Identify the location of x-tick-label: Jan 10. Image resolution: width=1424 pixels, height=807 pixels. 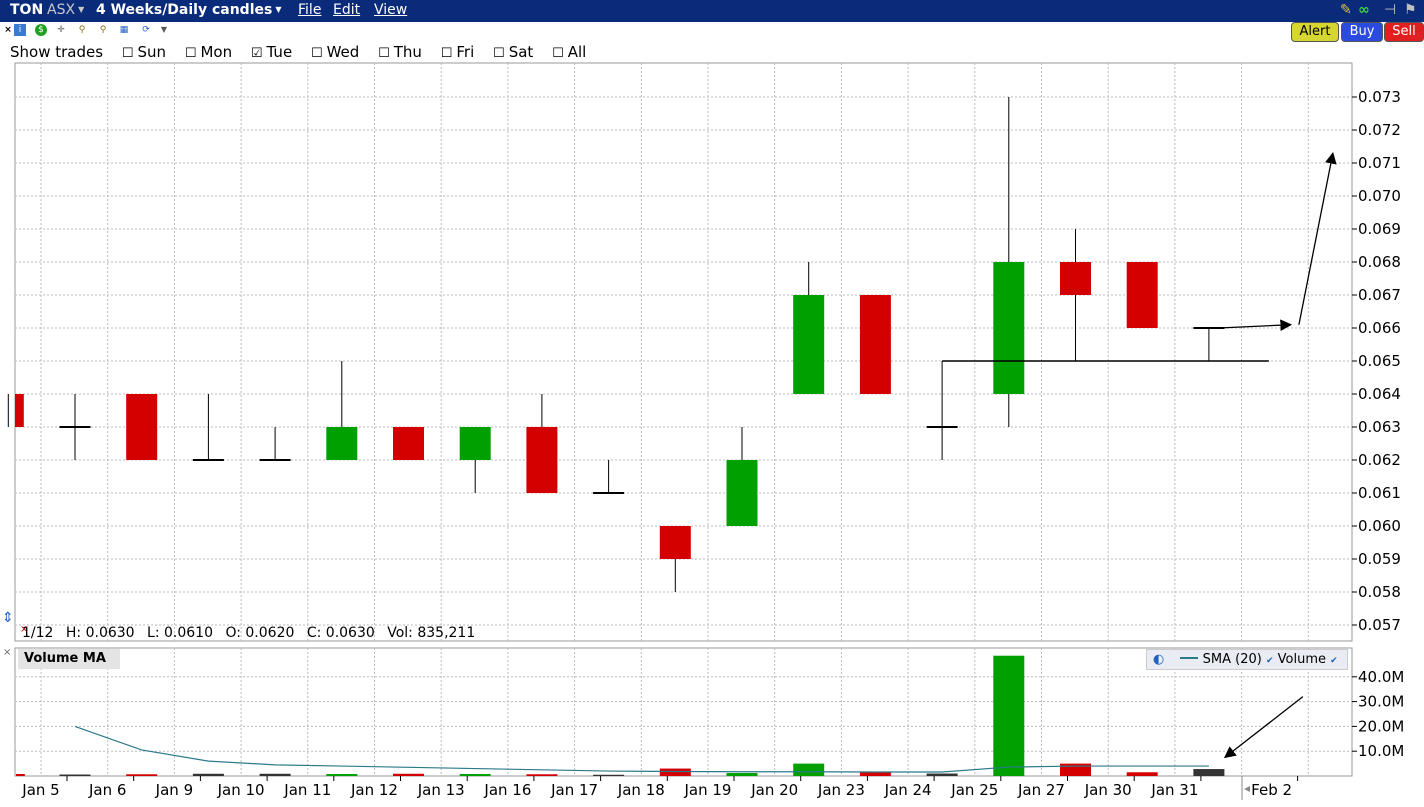
(241, 790).